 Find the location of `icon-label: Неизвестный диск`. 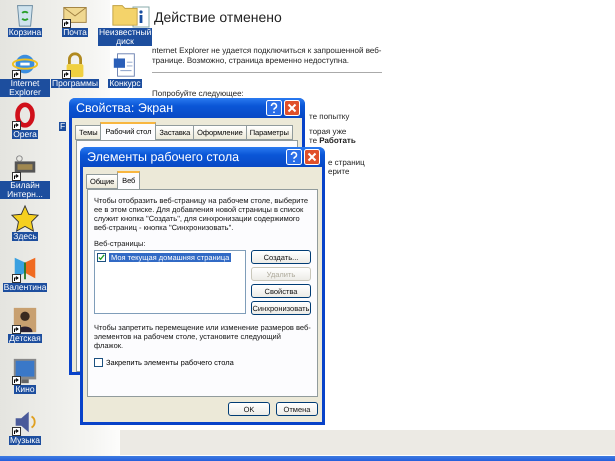

icon-label: Неизвестный диск is located at coordinates (125, 37).